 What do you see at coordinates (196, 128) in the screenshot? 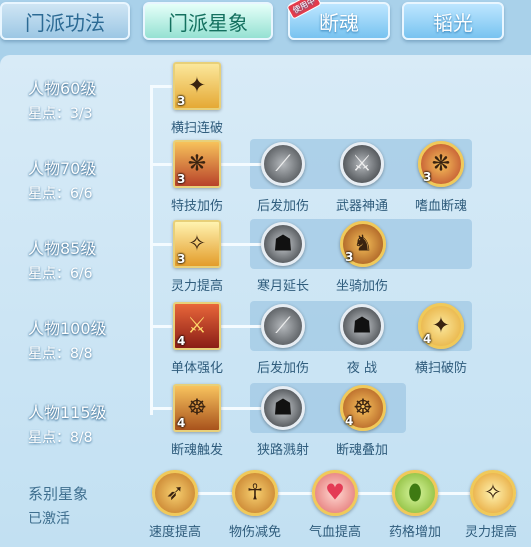
I see `node-label: 横扫连破` at bounding box center [196, 128].